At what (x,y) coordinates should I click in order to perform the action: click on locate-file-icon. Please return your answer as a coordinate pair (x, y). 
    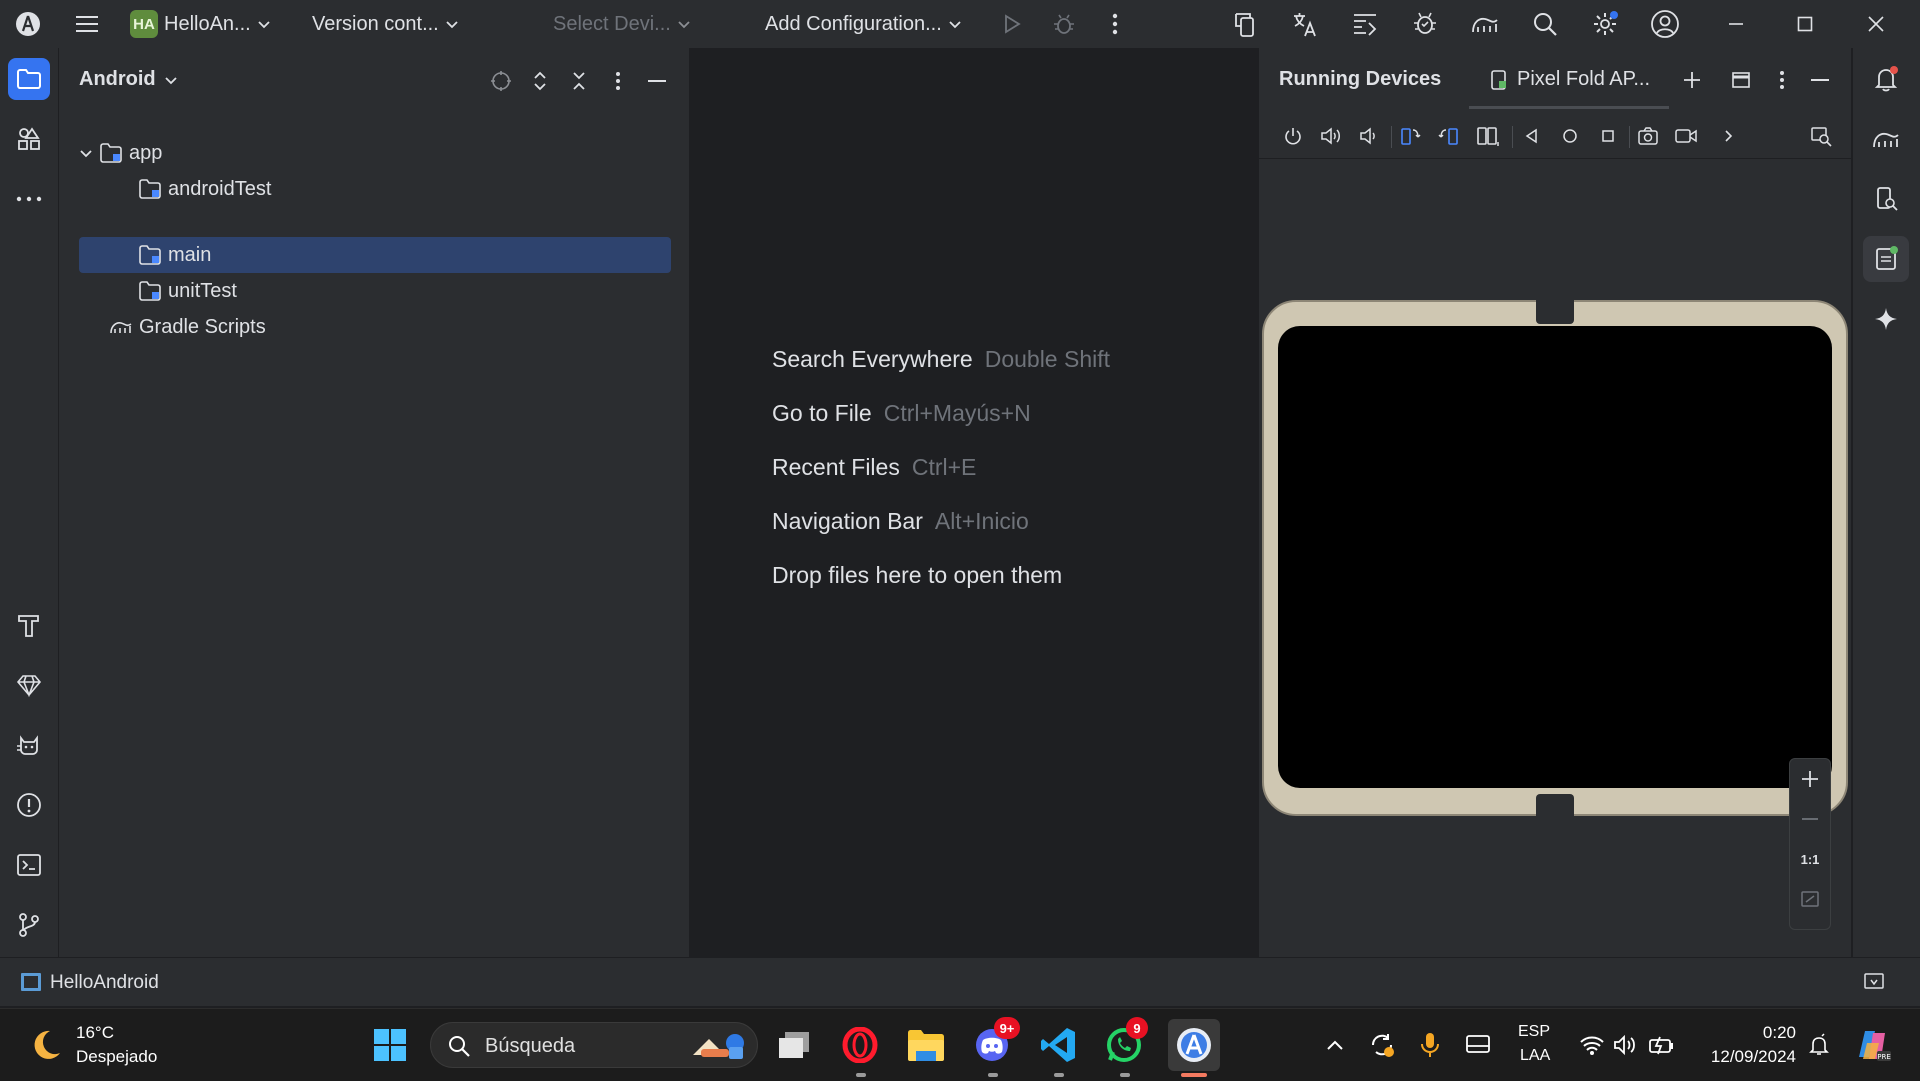
    Looking at the image, I should click on (501, 81).